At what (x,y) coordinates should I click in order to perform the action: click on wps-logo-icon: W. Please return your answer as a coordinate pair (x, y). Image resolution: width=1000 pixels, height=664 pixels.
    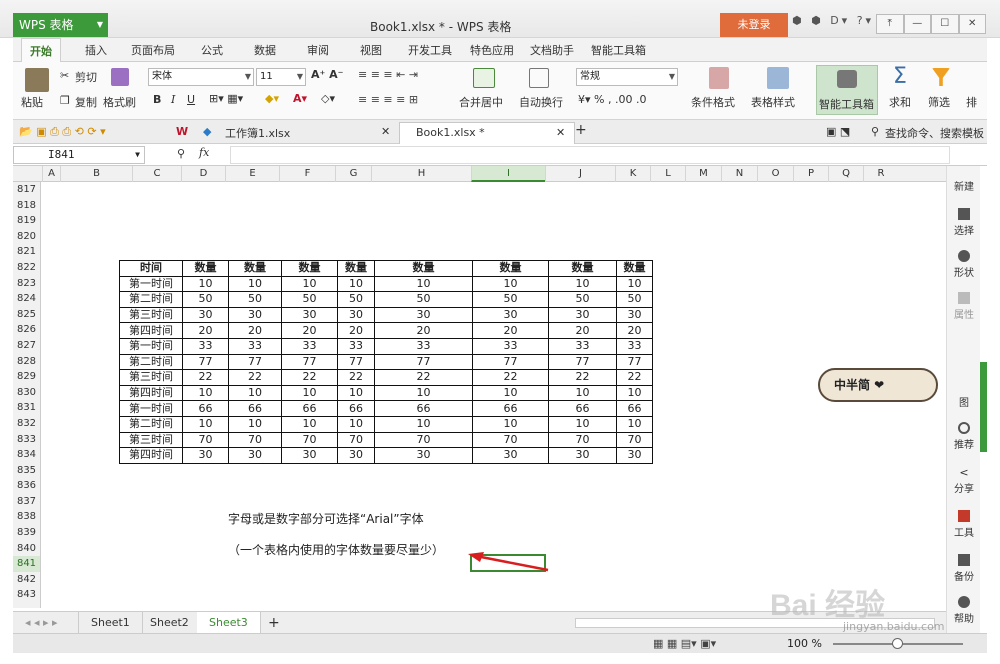
    Looking at the image, I should click on (182, 131).